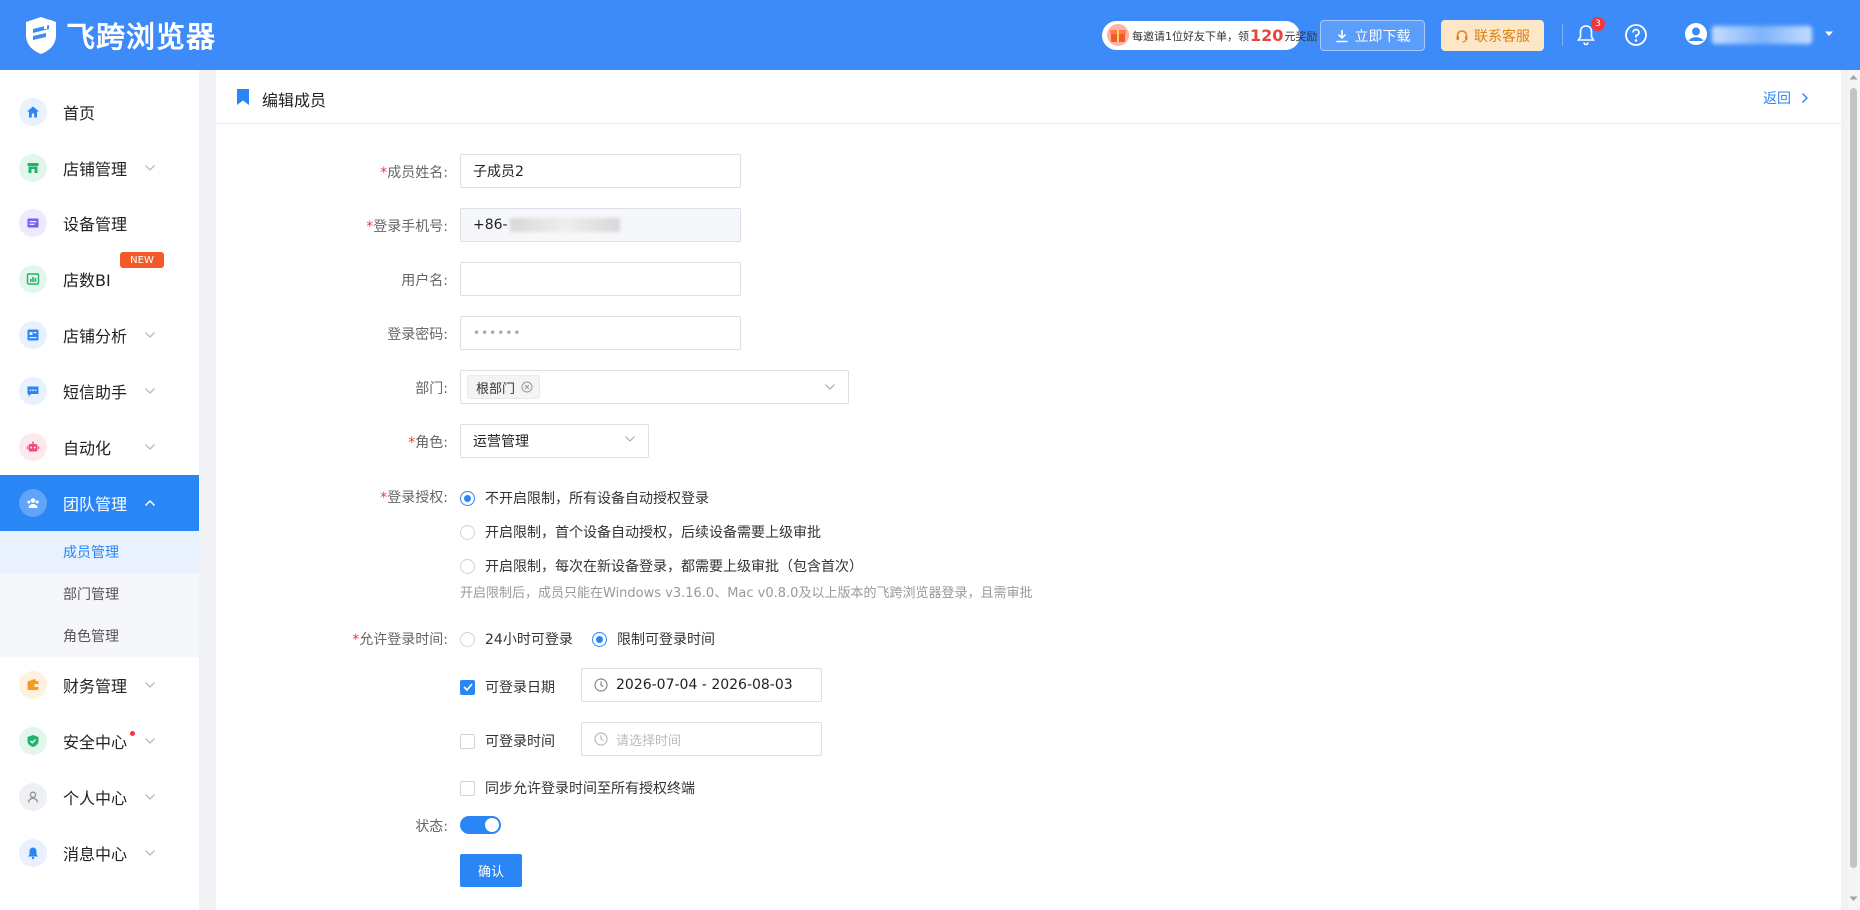 The width and height of the screenshot is (1860, 910). I want to click on back-link: 返回, so click(1786, 98).